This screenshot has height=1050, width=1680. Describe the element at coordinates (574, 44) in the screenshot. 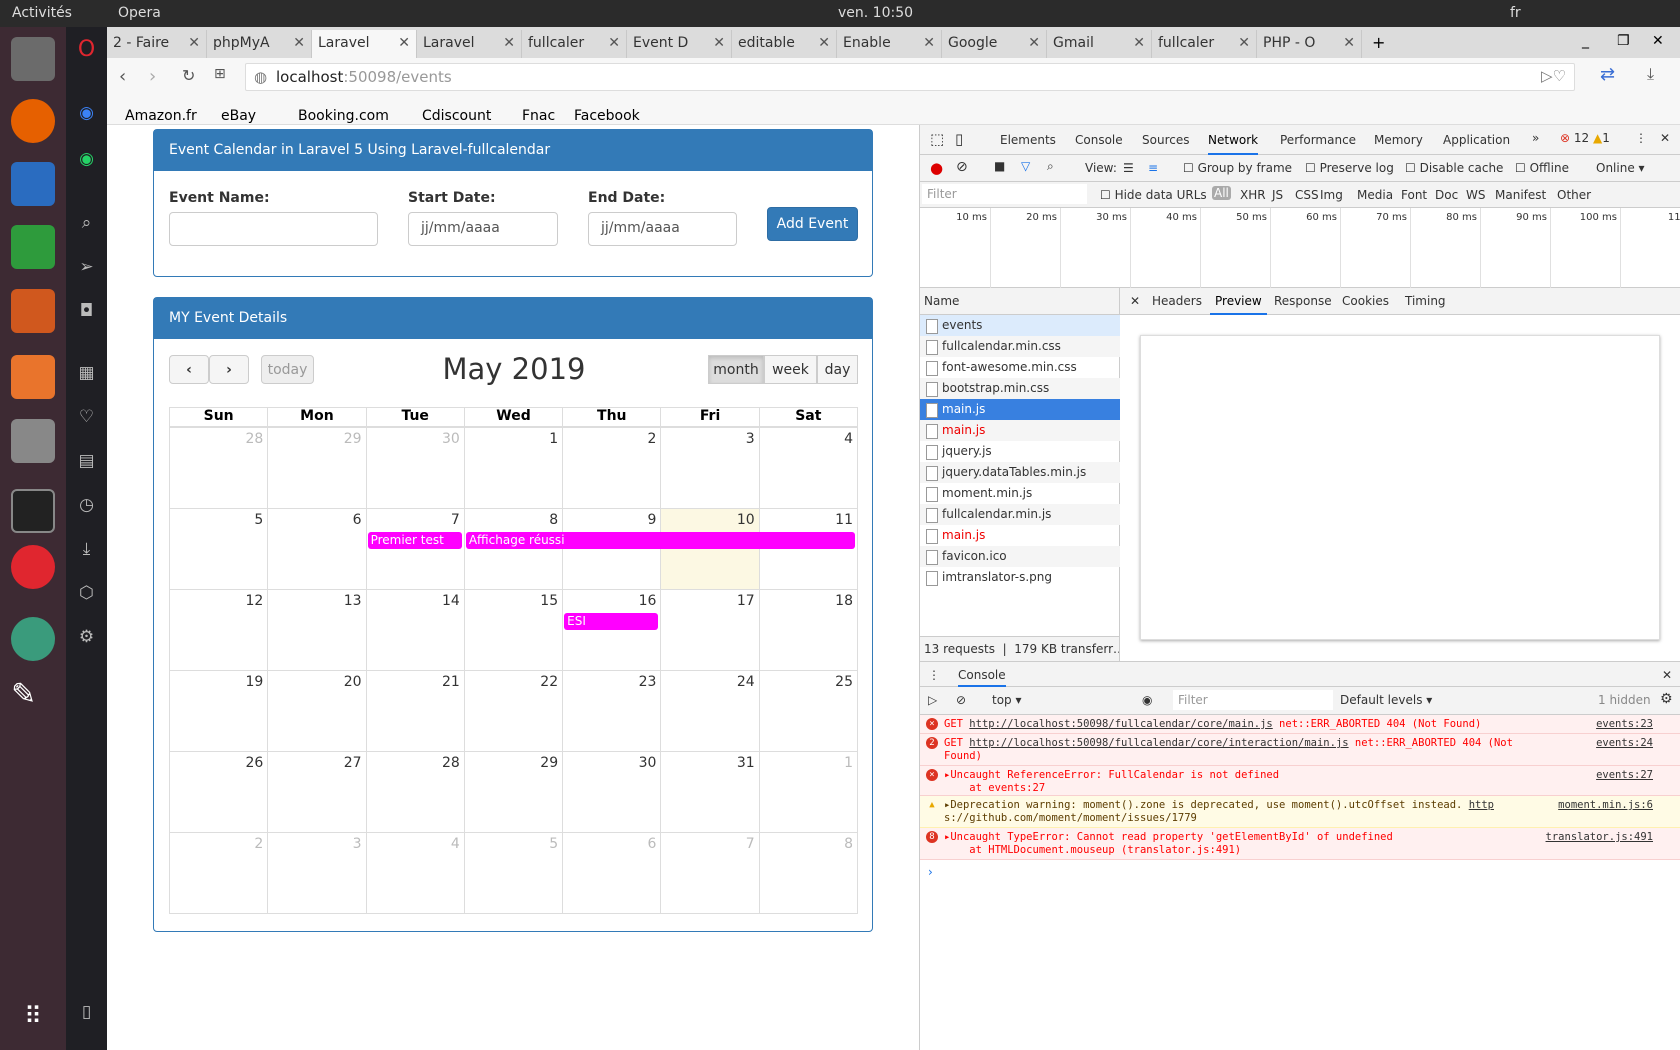

I see `browser-tab: fullcaler ✕` at that location.